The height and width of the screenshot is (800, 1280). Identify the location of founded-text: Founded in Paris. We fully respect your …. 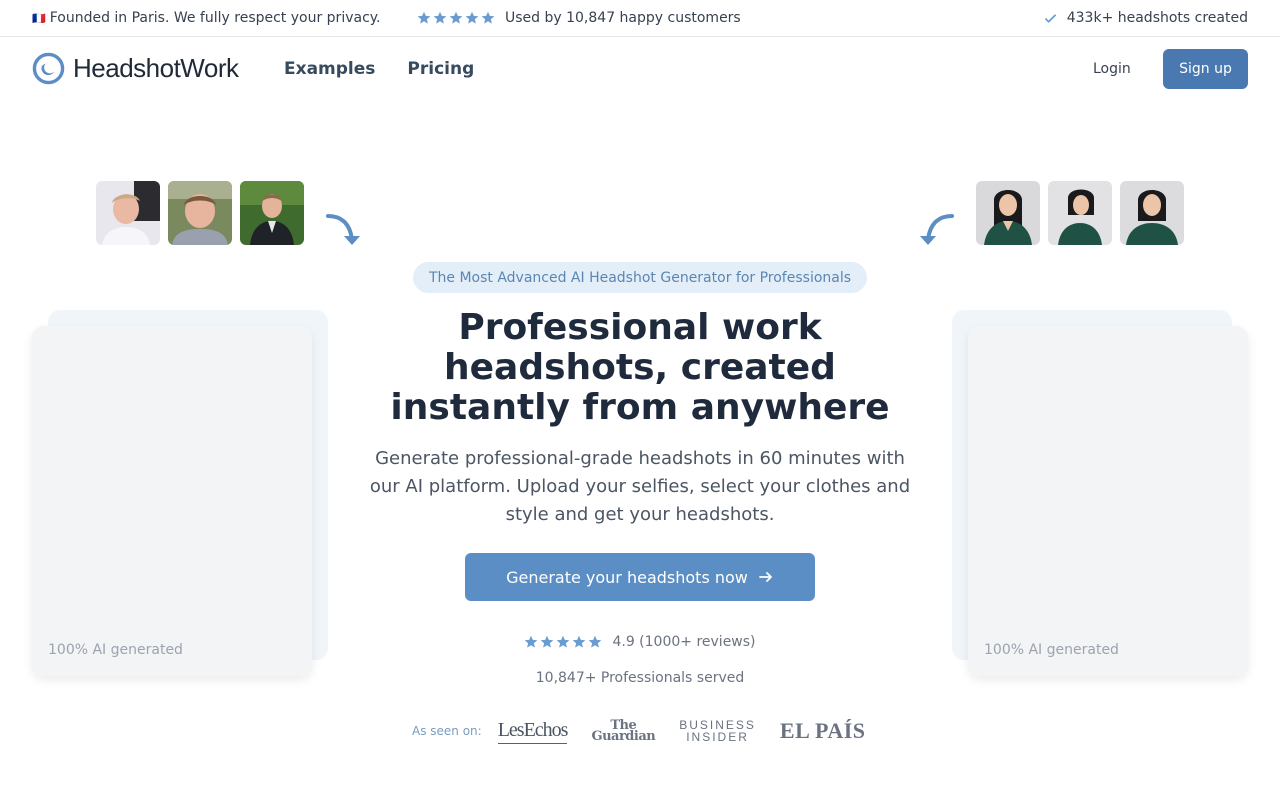
(215, 18).